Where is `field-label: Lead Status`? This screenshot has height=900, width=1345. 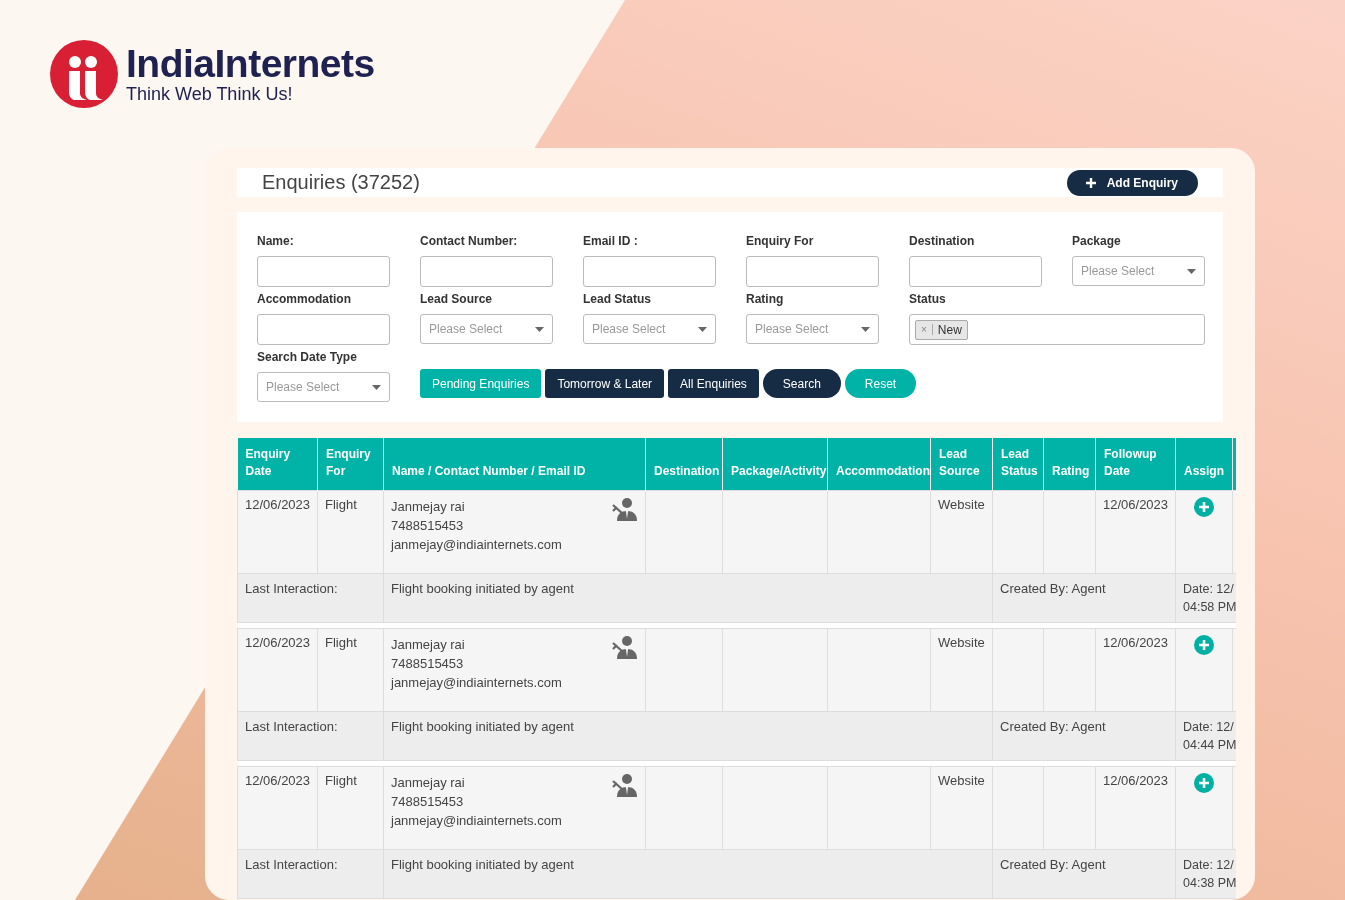 field-label: Lead Status is located at coordinates (617, 300).